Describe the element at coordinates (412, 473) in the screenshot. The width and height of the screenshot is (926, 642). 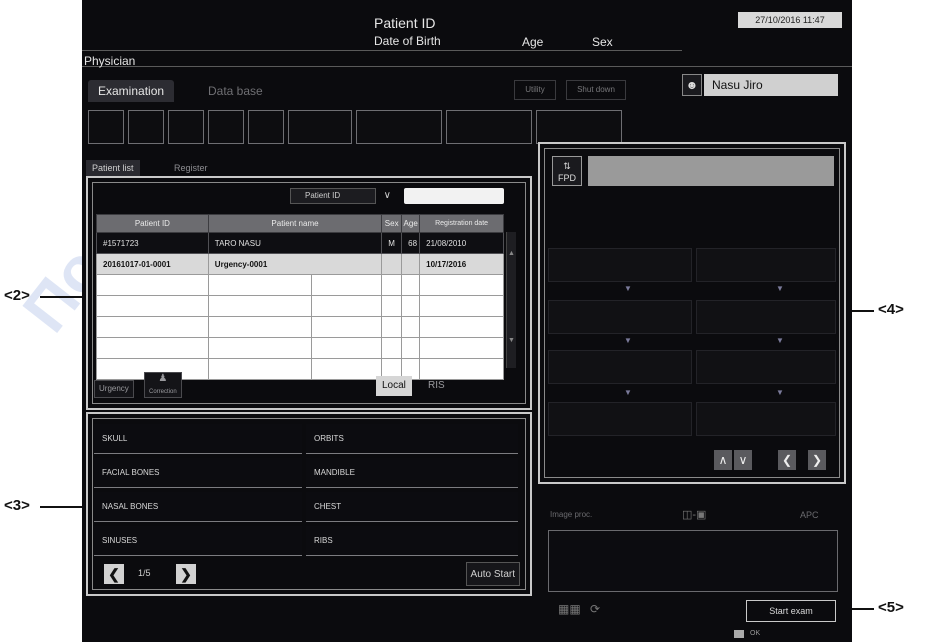
I see `exam-item-mandible: MANDIBLE` at that location.